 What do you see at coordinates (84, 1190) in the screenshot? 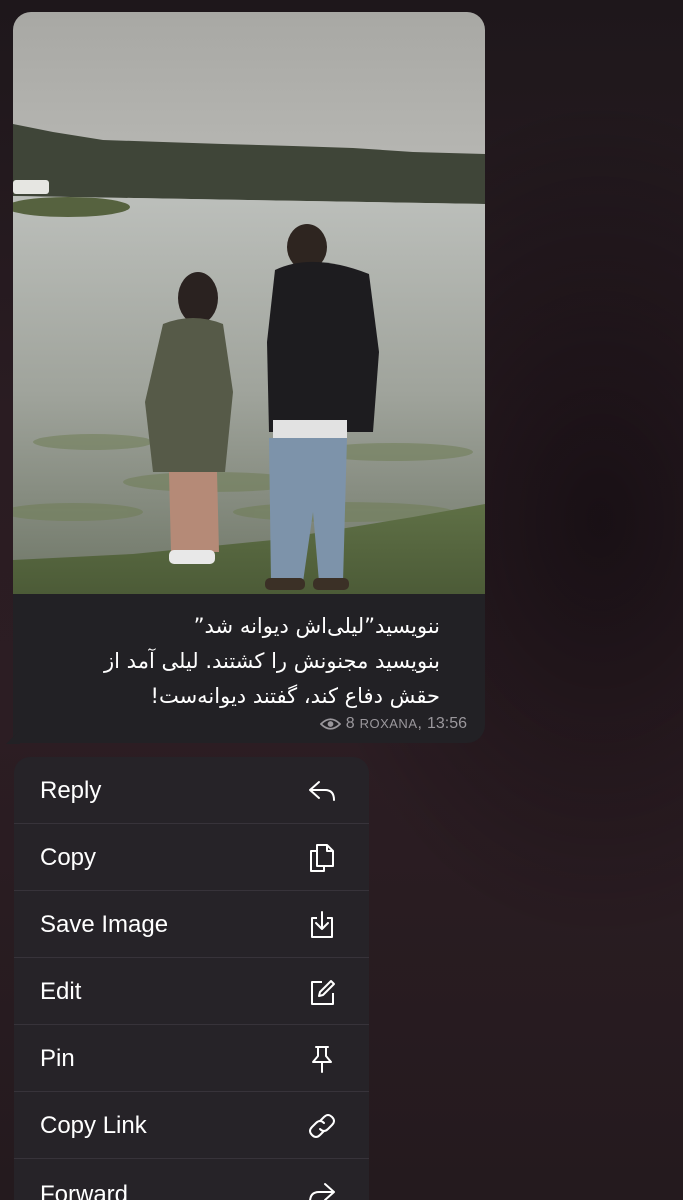
I see `menu-item-label: Forward` at bounding box center [84, 1190].